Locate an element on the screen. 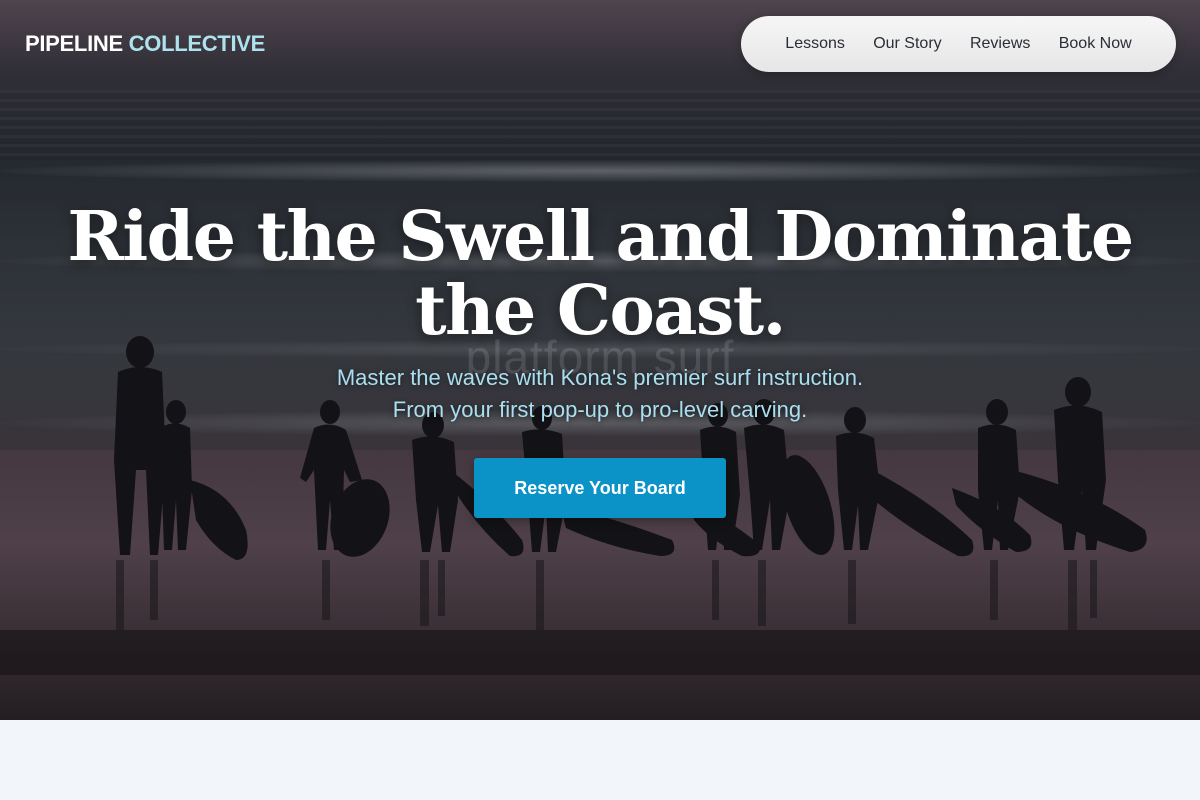 Image resolution: width=1200 pixels, height=800 pixels. brand-primary-text: PIPELINE is located at coordinates (74, 43).